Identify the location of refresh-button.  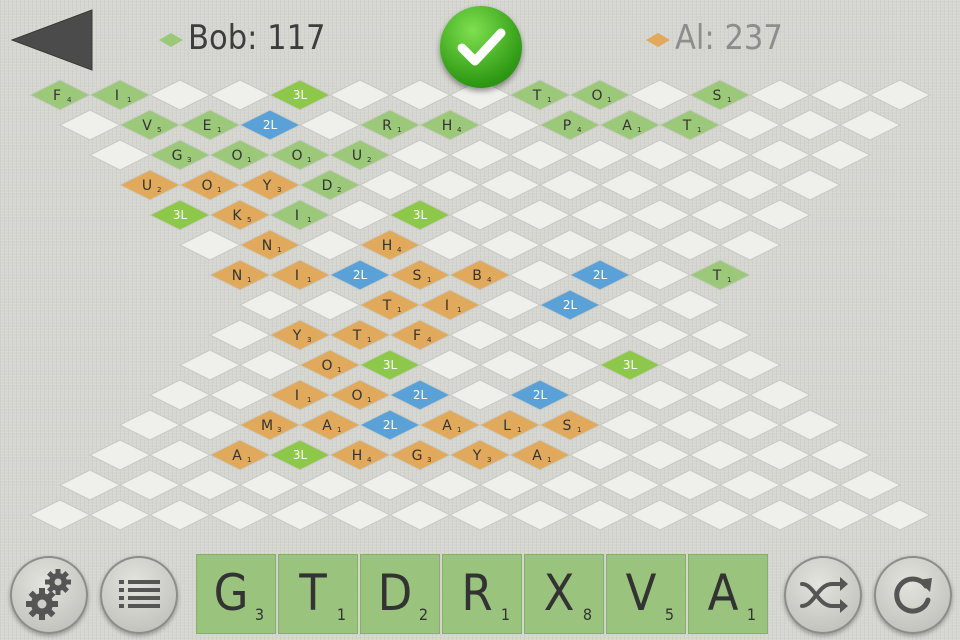
(913, 595).